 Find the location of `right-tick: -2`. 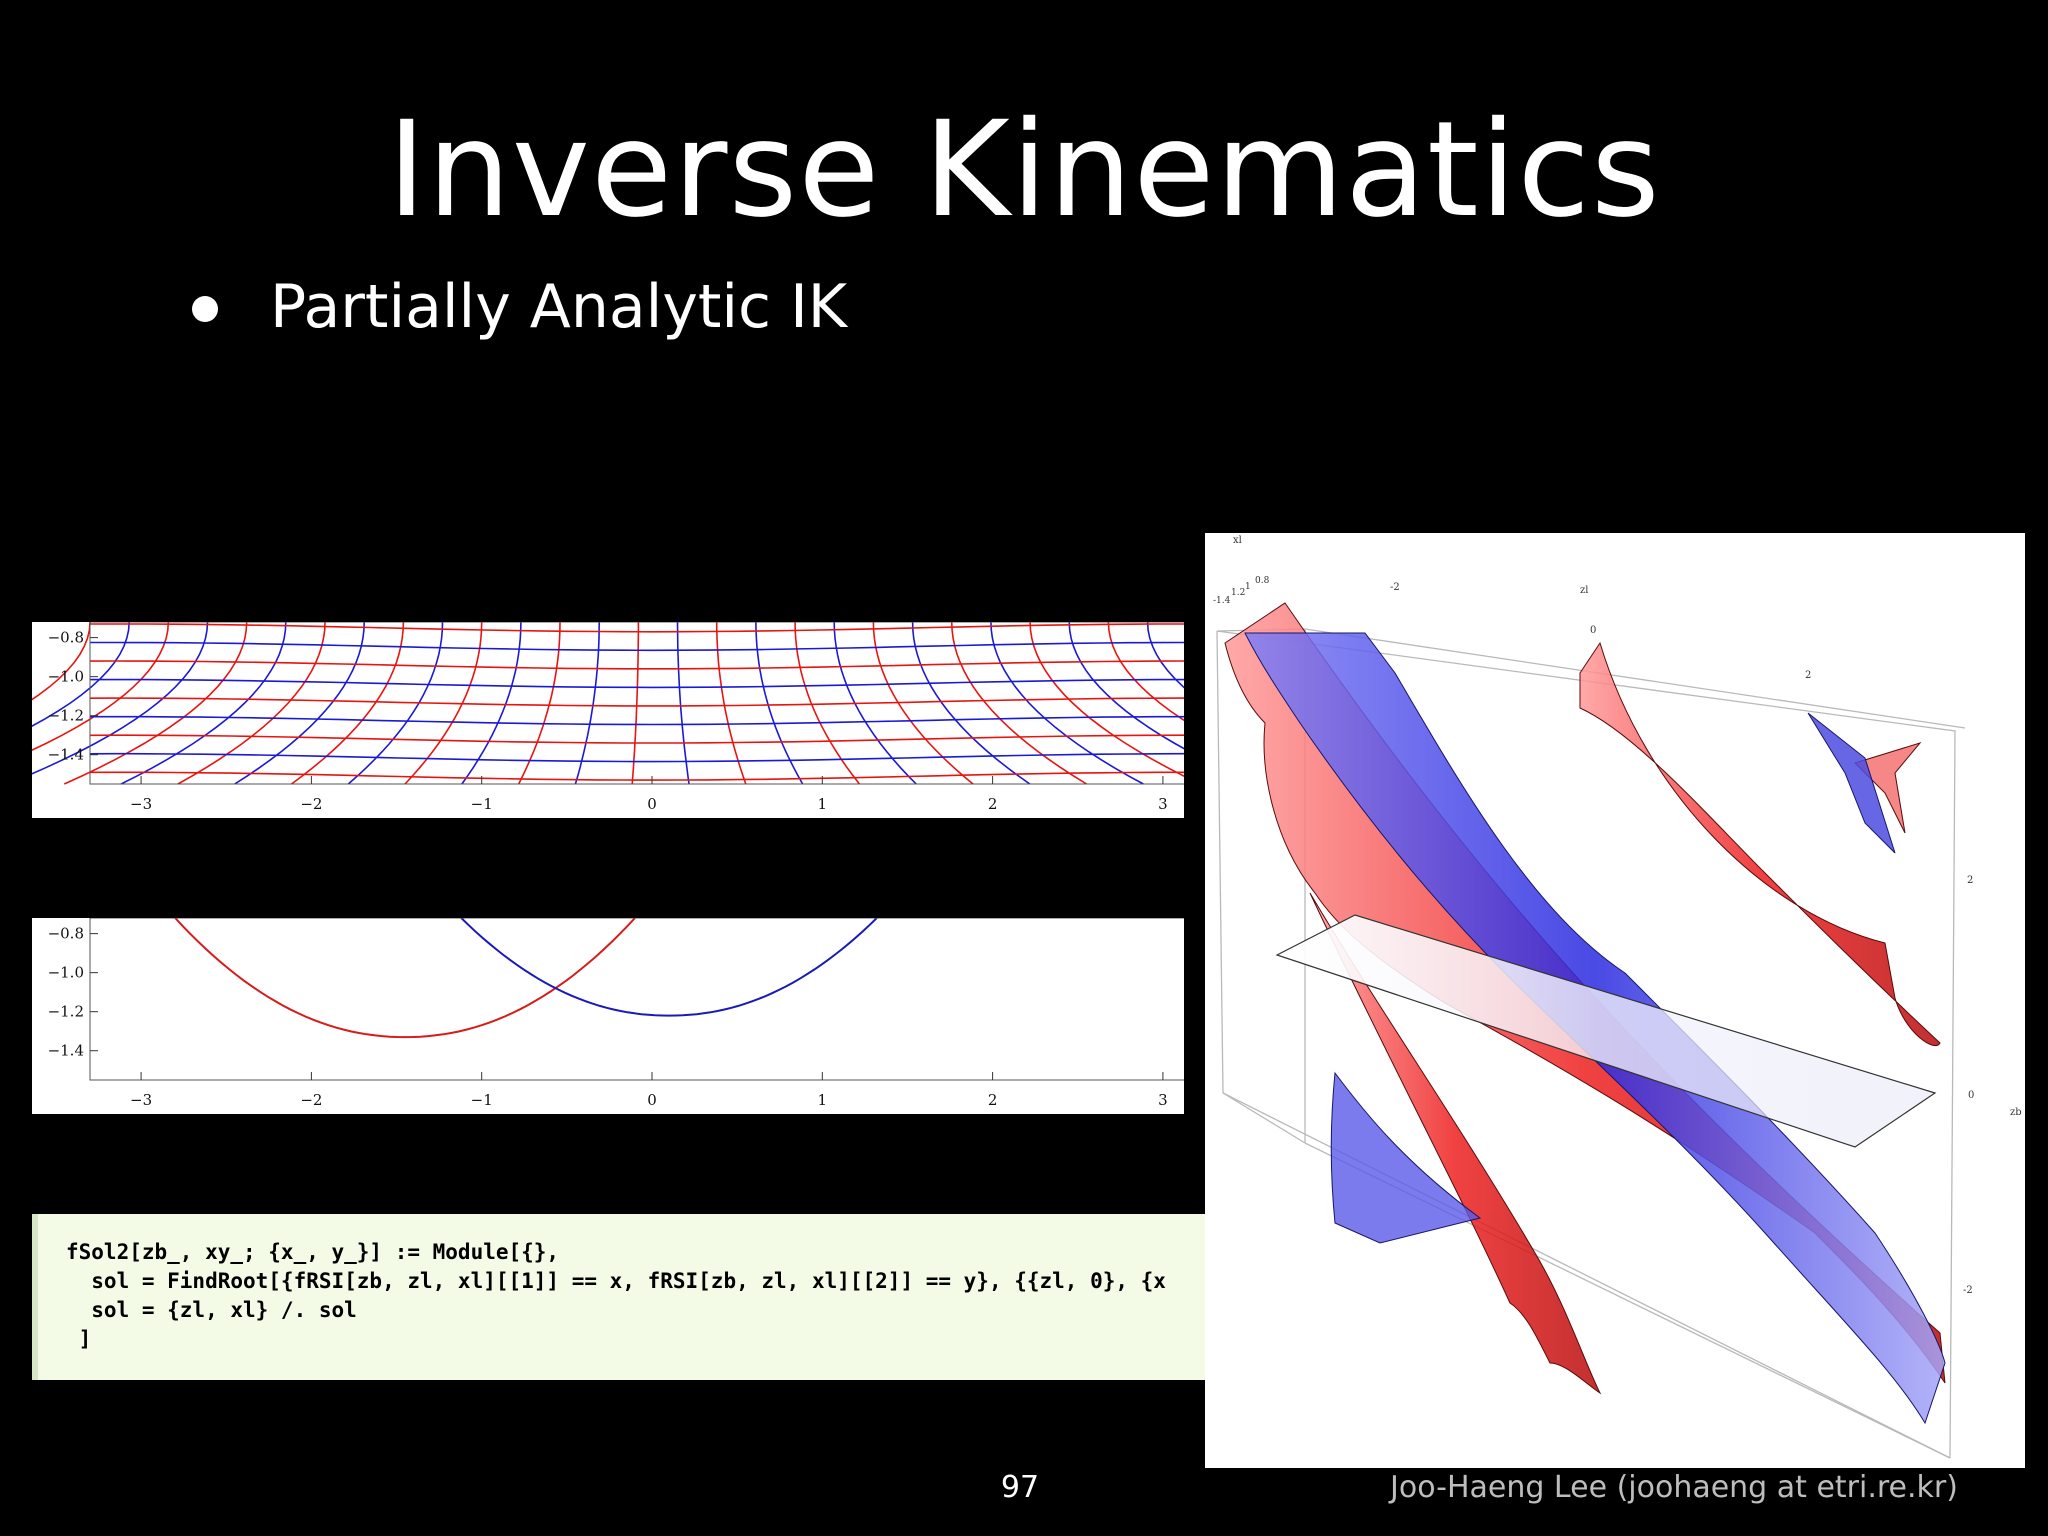

right-tick: -2 is located at coordinates (1968, 1290).